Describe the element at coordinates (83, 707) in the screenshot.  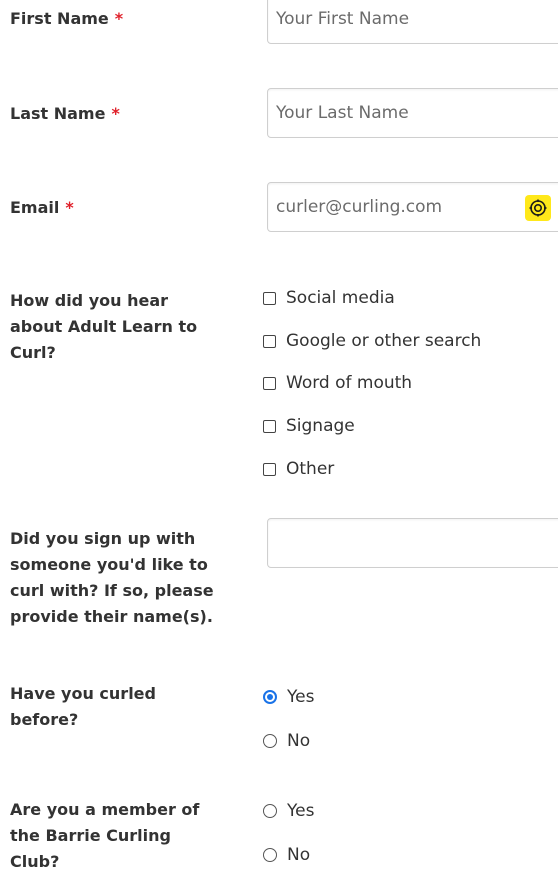
I see `curled-before-label: Have you curled before?` at that location.